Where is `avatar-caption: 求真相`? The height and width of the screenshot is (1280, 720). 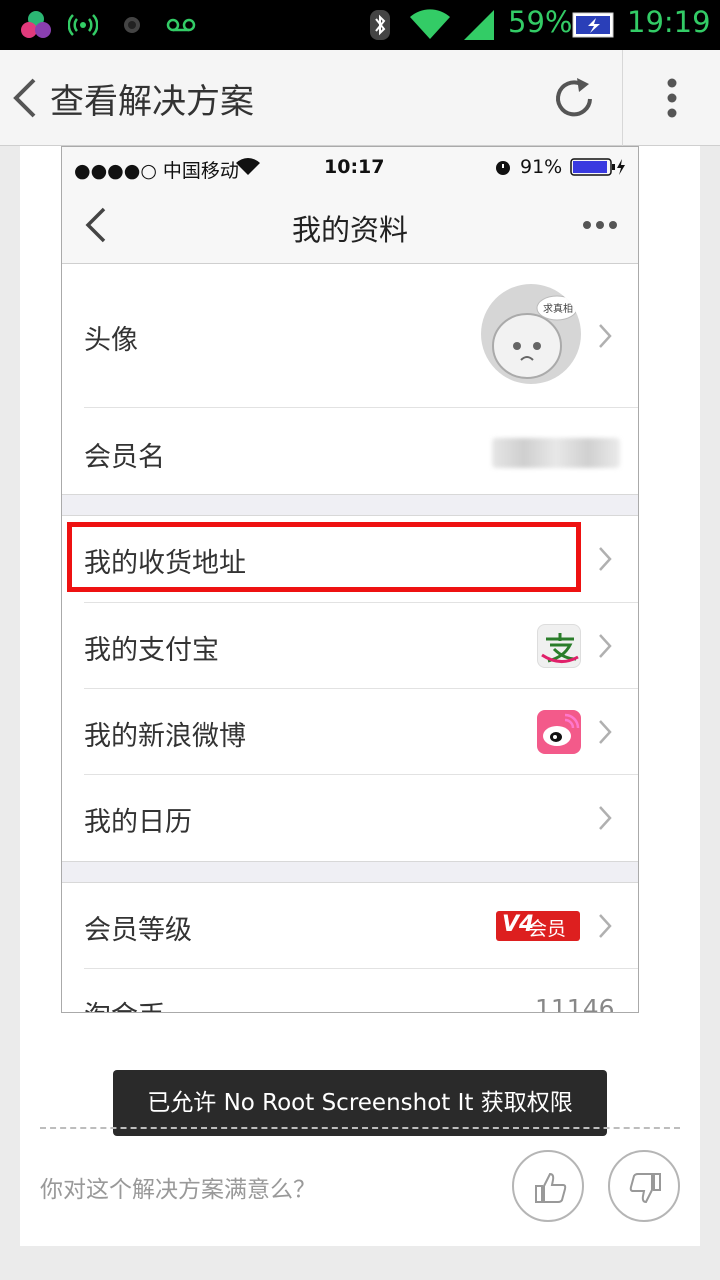 avatar-caption: 求真相 is located at coordinates (558, 308).